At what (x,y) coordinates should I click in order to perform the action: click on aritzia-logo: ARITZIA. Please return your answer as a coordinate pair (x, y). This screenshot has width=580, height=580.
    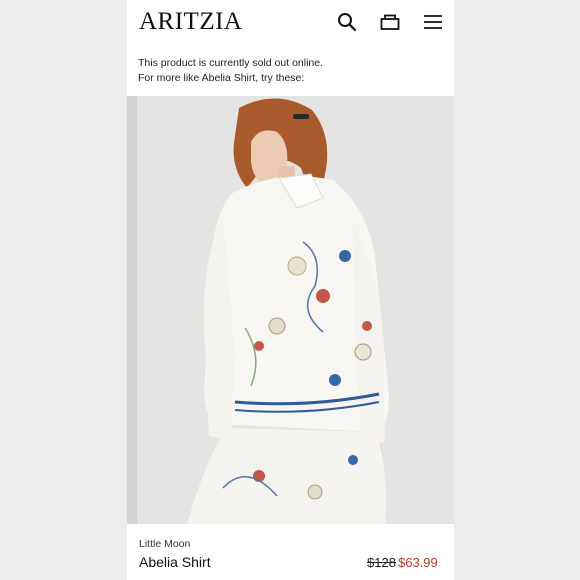
    Looking at the image, I should click on (190, 22).